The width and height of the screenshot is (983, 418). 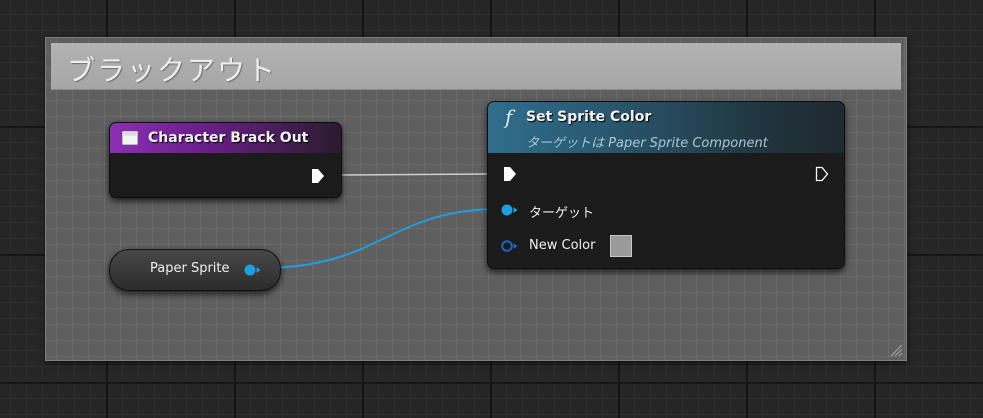 What do you see at coordinates (509, 117) in the screenshot?
I see `function-icon: f` at bounding box center [509, 117].